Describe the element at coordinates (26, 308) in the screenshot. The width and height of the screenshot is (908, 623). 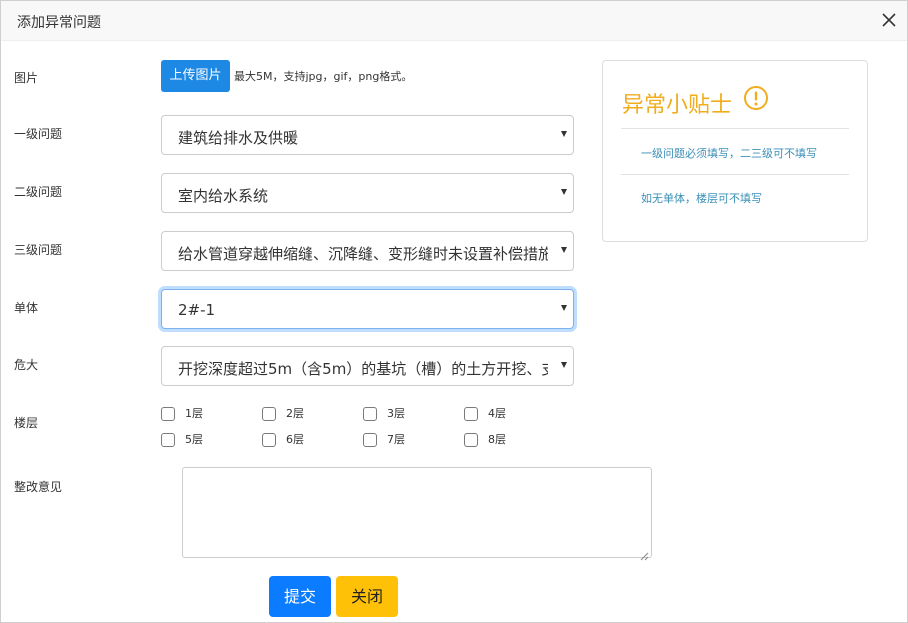
I see `unit-label: 单体` at that location.